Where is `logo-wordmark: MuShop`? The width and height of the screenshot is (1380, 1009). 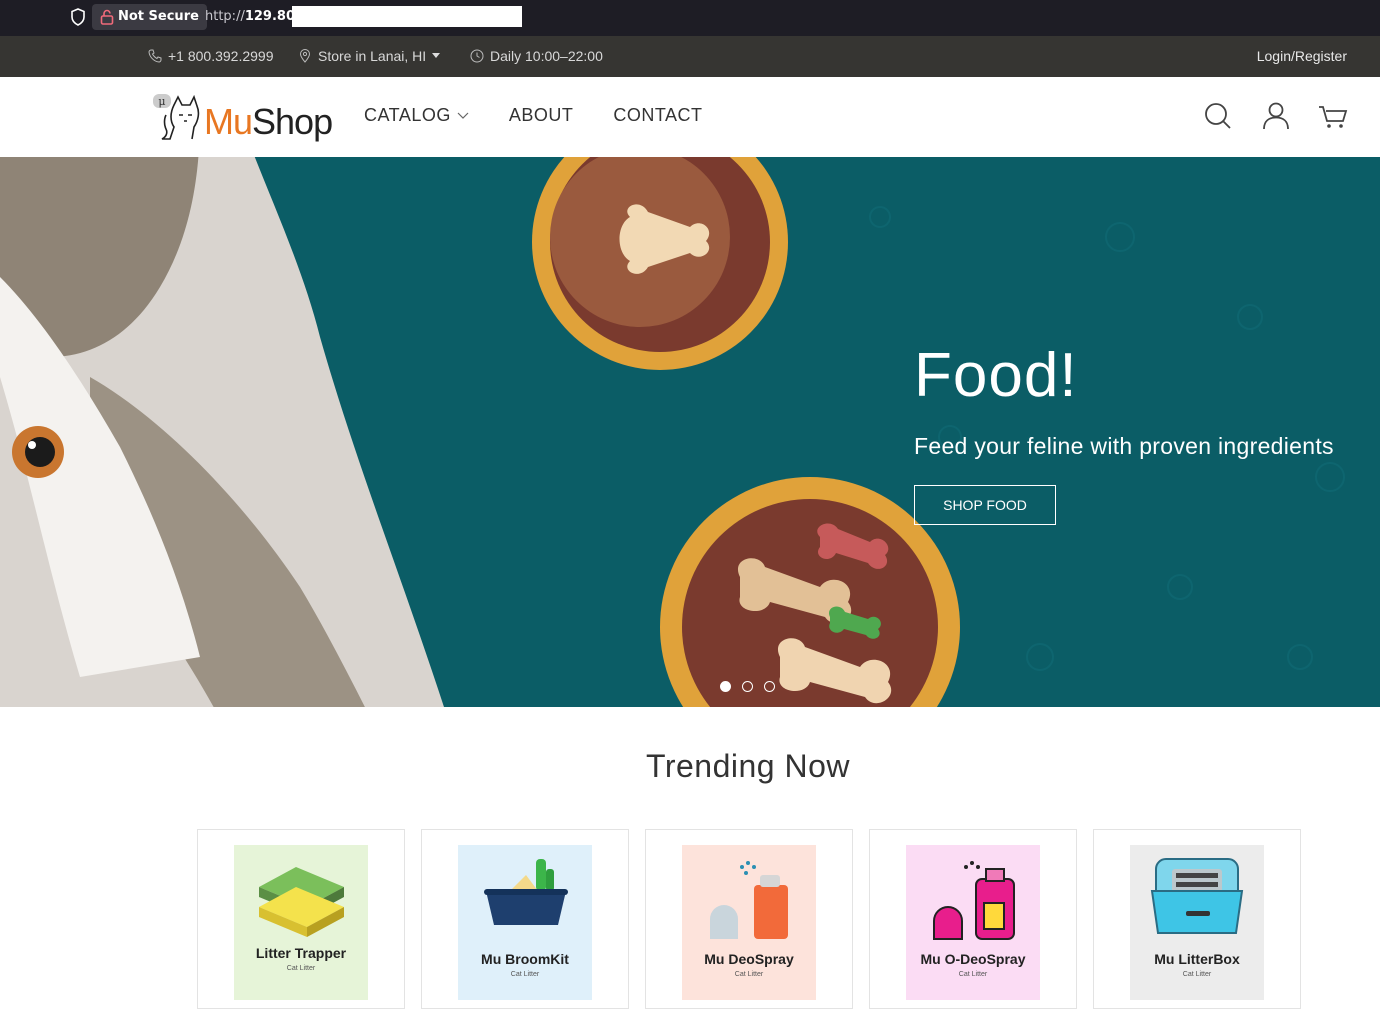
logo-wordmark: MuShop is located at coordinates (268, 122).